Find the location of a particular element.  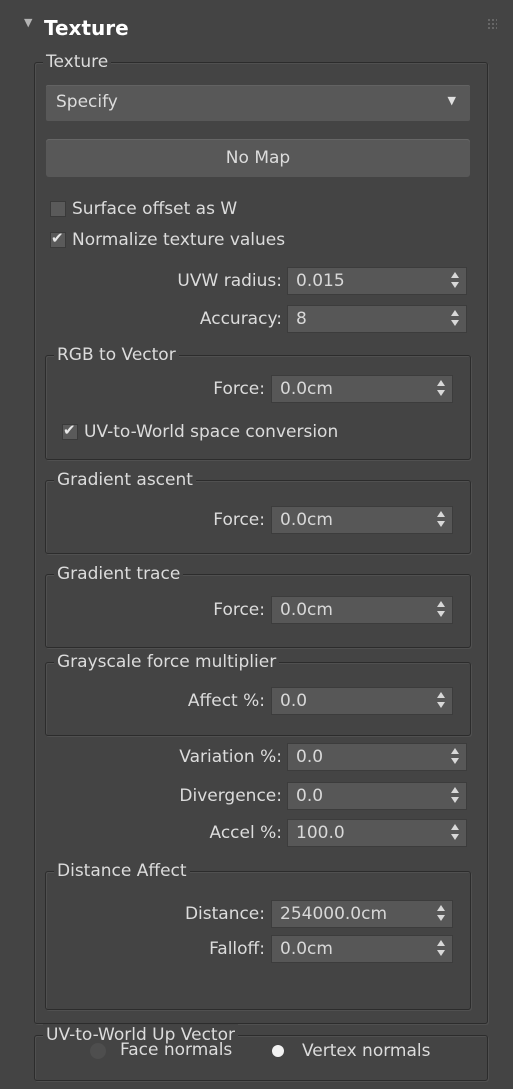

rgb-force-value: 0.0cm is located at coordinates (306, 389).